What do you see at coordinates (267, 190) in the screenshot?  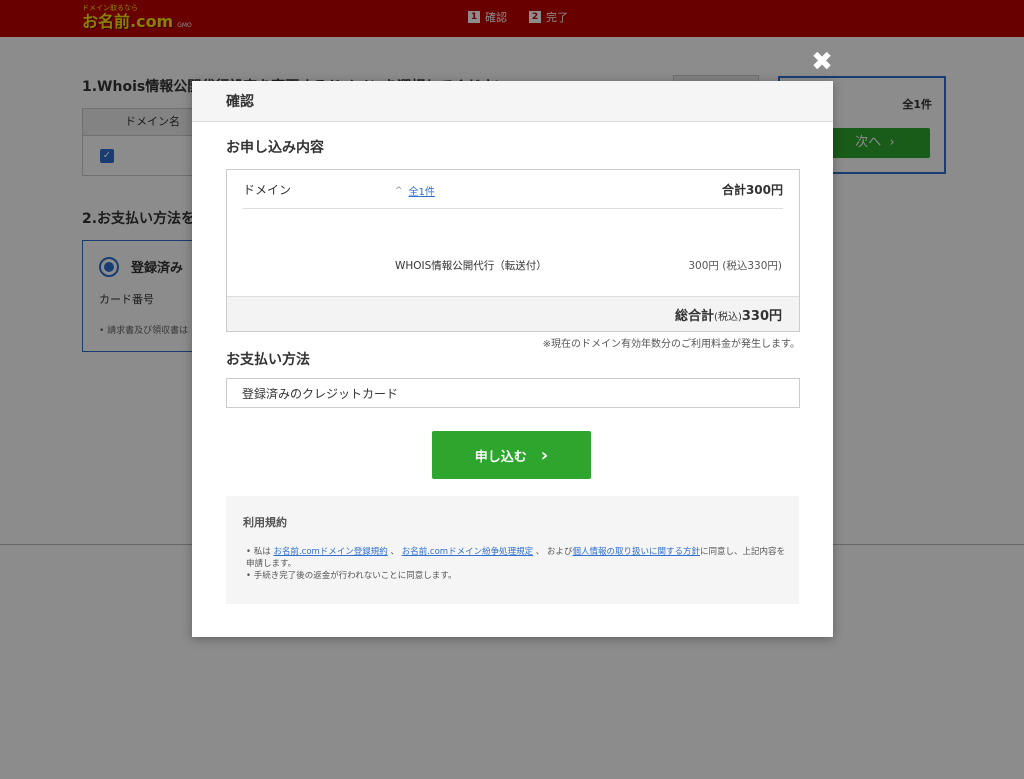 I see `domain-label: ドメイン` at bounding box center [267, 190].